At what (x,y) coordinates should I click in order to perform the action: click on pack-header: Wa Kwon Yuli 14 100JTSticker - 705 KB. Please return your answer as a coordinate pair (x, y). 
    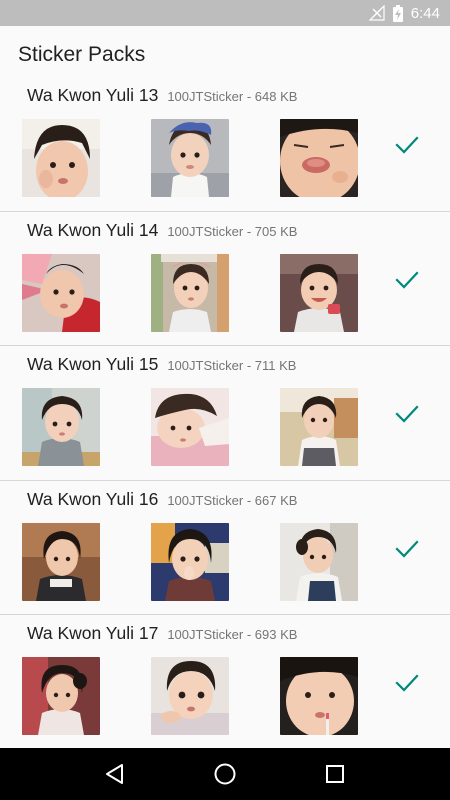
    Looking at the image, I should click on (162, 230).